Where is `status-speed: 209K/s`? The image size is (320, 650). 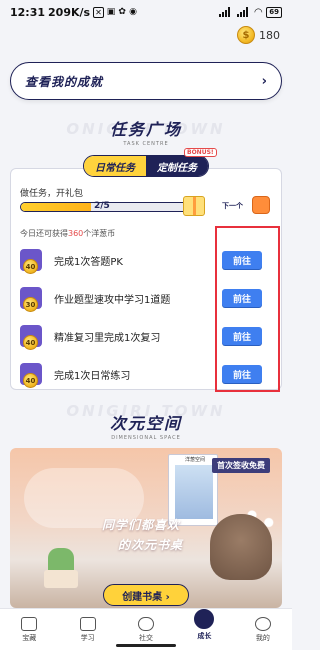
status-speed: 209K/s is located at coordinates (69, 12).